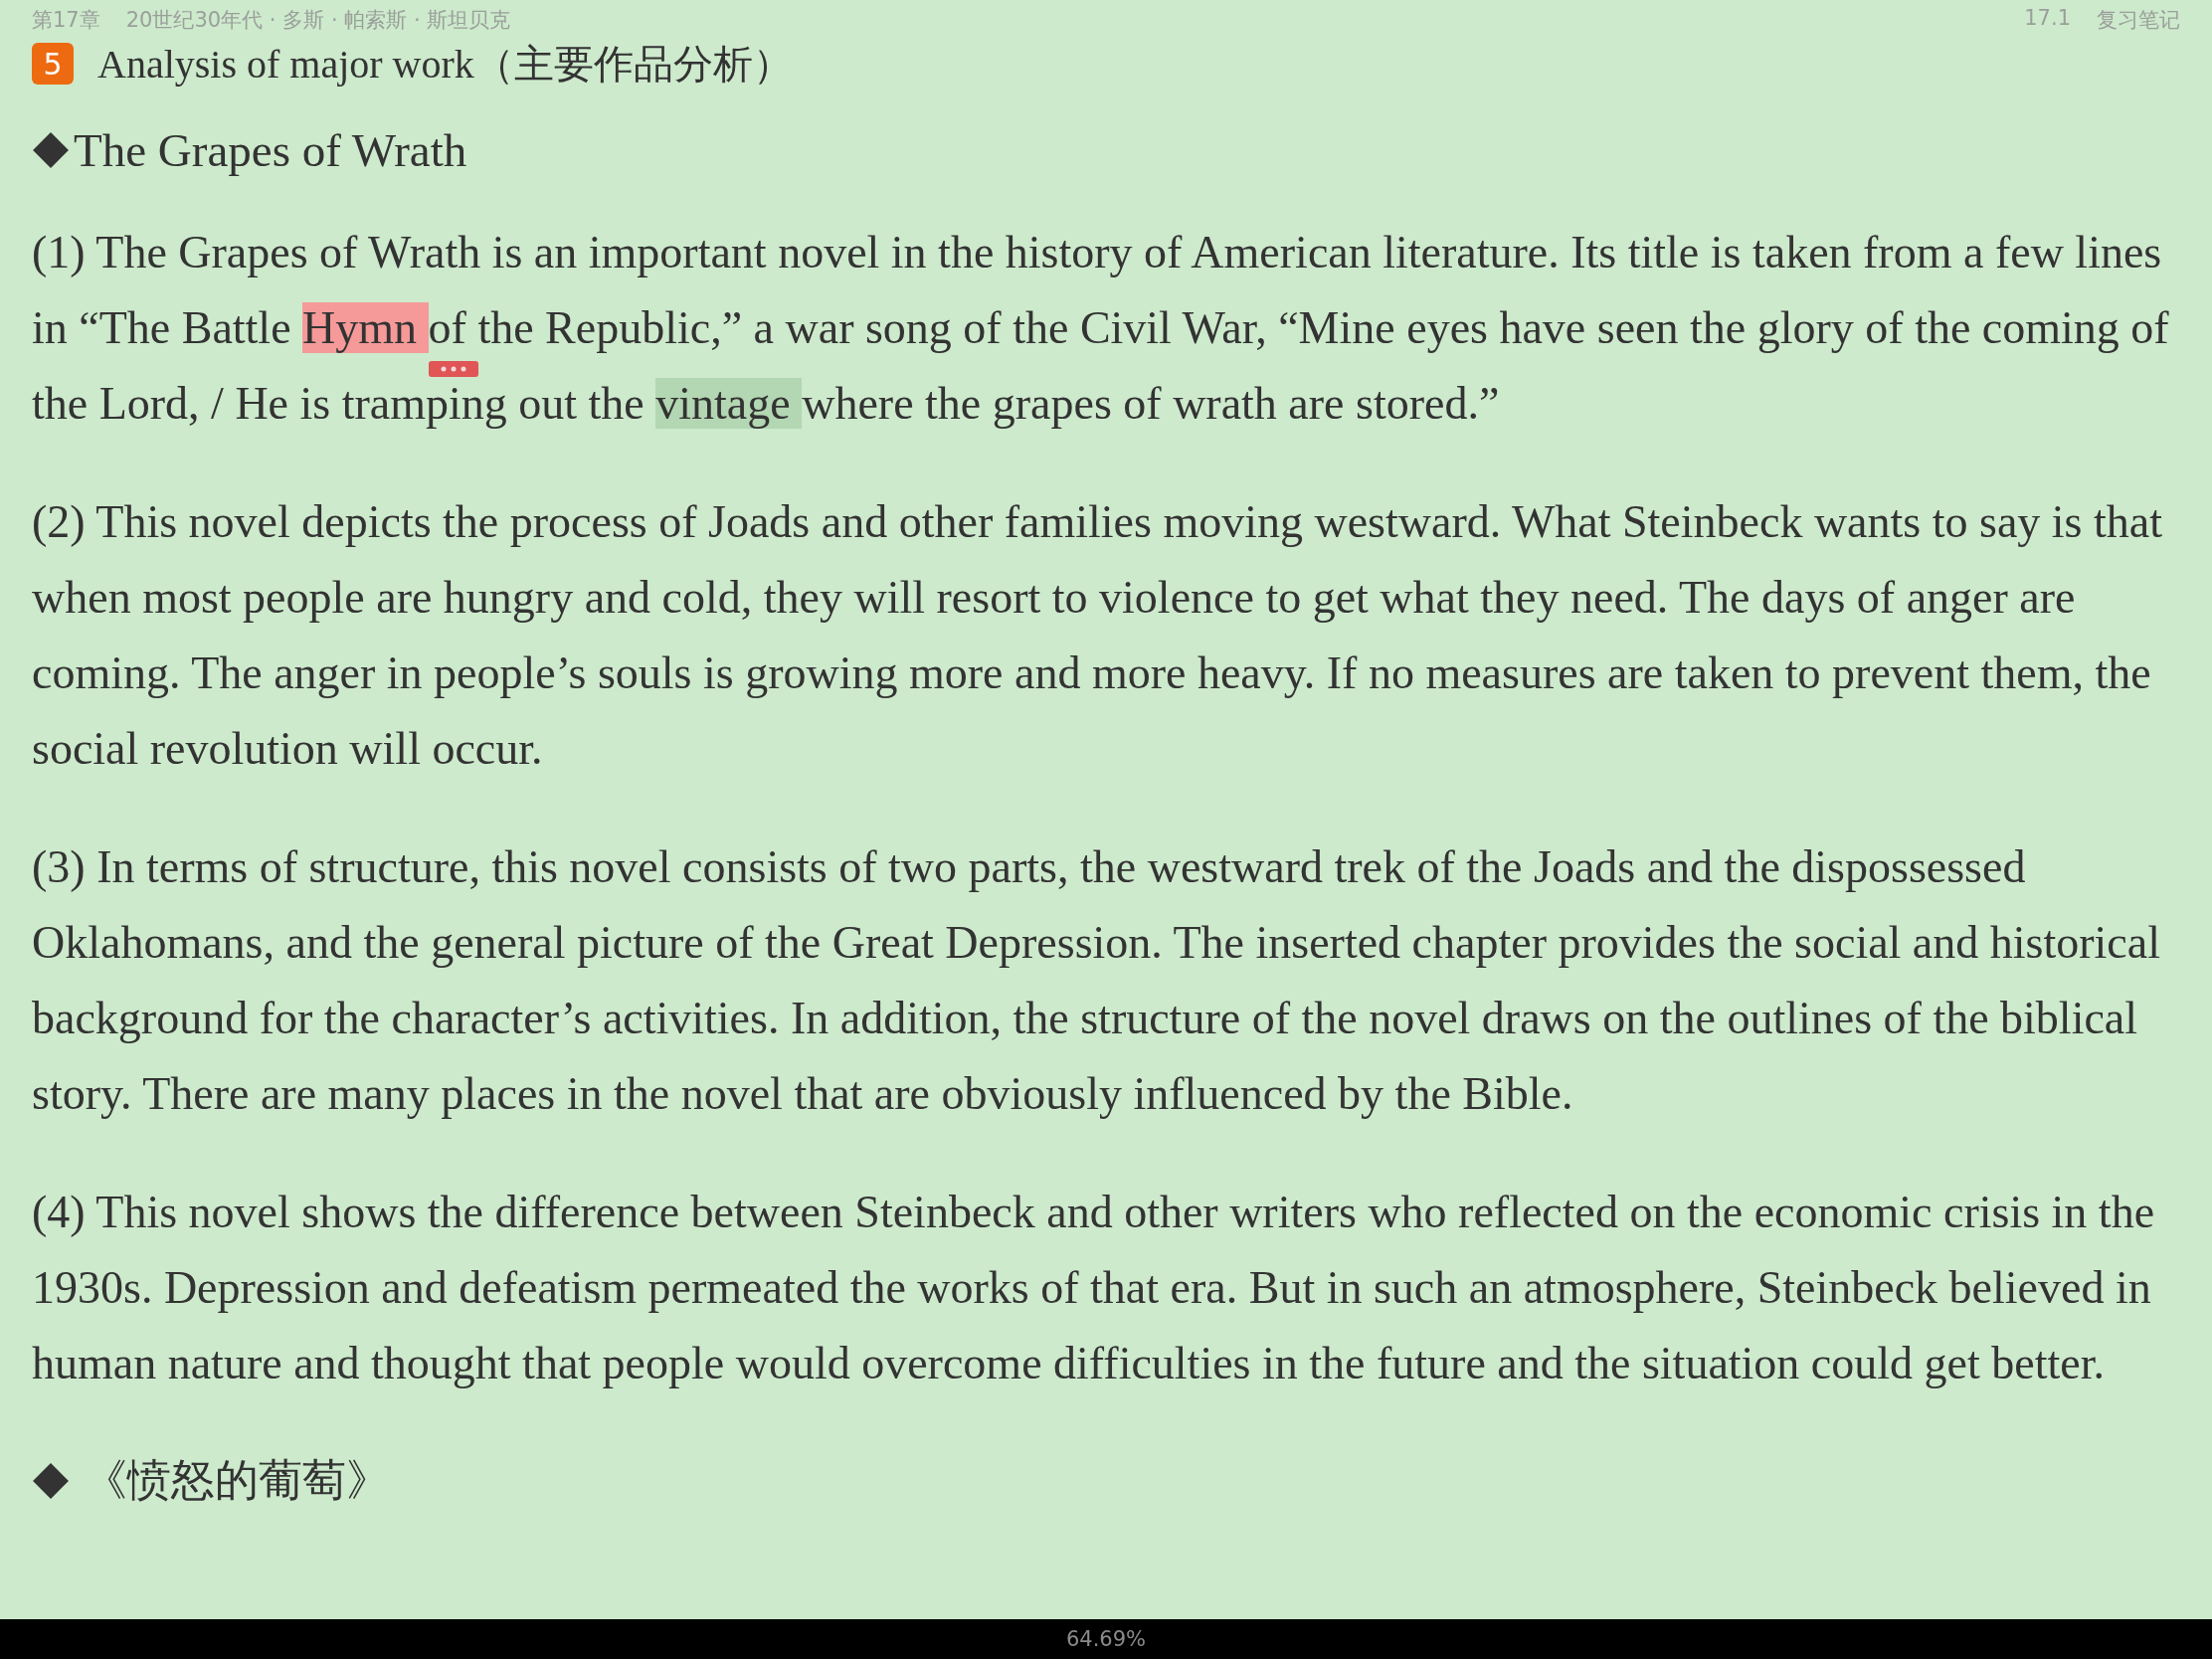 The image size is (2212, 1659). Describe the element at coordinates (1101, 328) in the screenshot. I see `paragraph: (1) The Grapes of Wrath is an important novel in the history of American literature. Its title is taken from a few lines in “The Battle Hymn of the Republic,” a war song of the Civil War, “Mine eyes have seen the glory of the coming of the Lord, / He is tramping out the vintage where the grapes of wrath are stored.”` at that location.